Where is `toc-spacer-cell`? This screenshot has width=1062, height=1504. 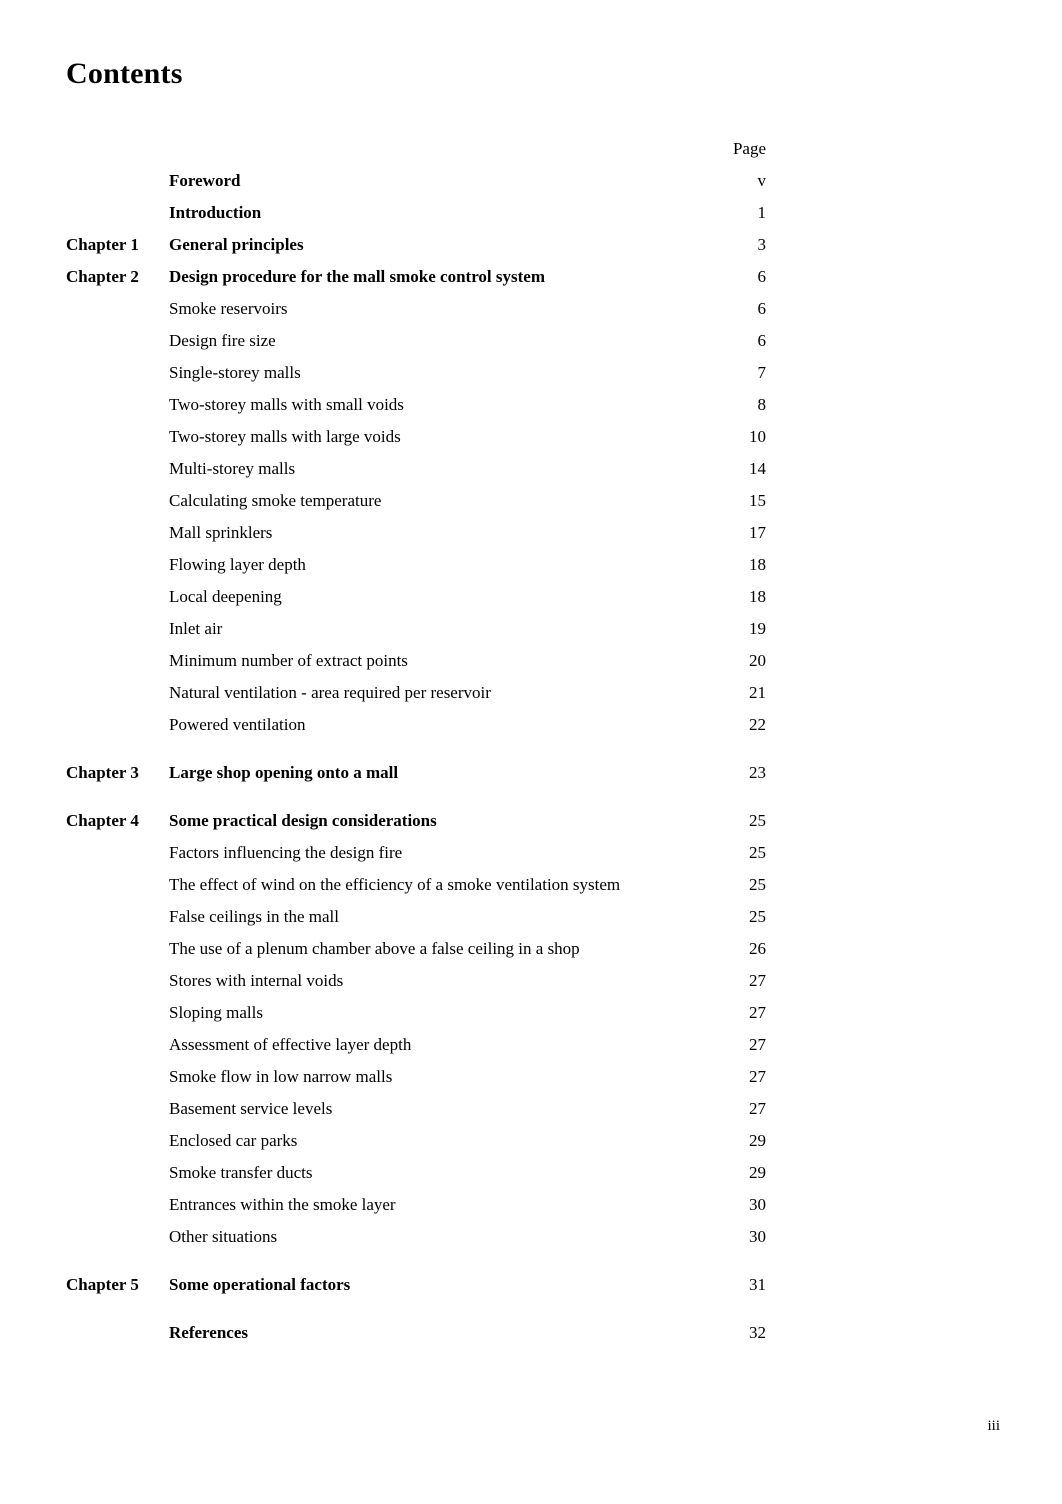 toc-spacer-cell is located at coordinates (416, 797).